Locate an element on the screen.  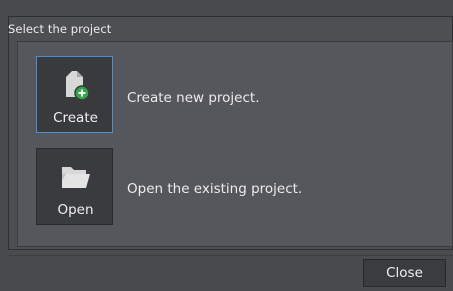
folder-open-icon is located at coordinates (75, 177).